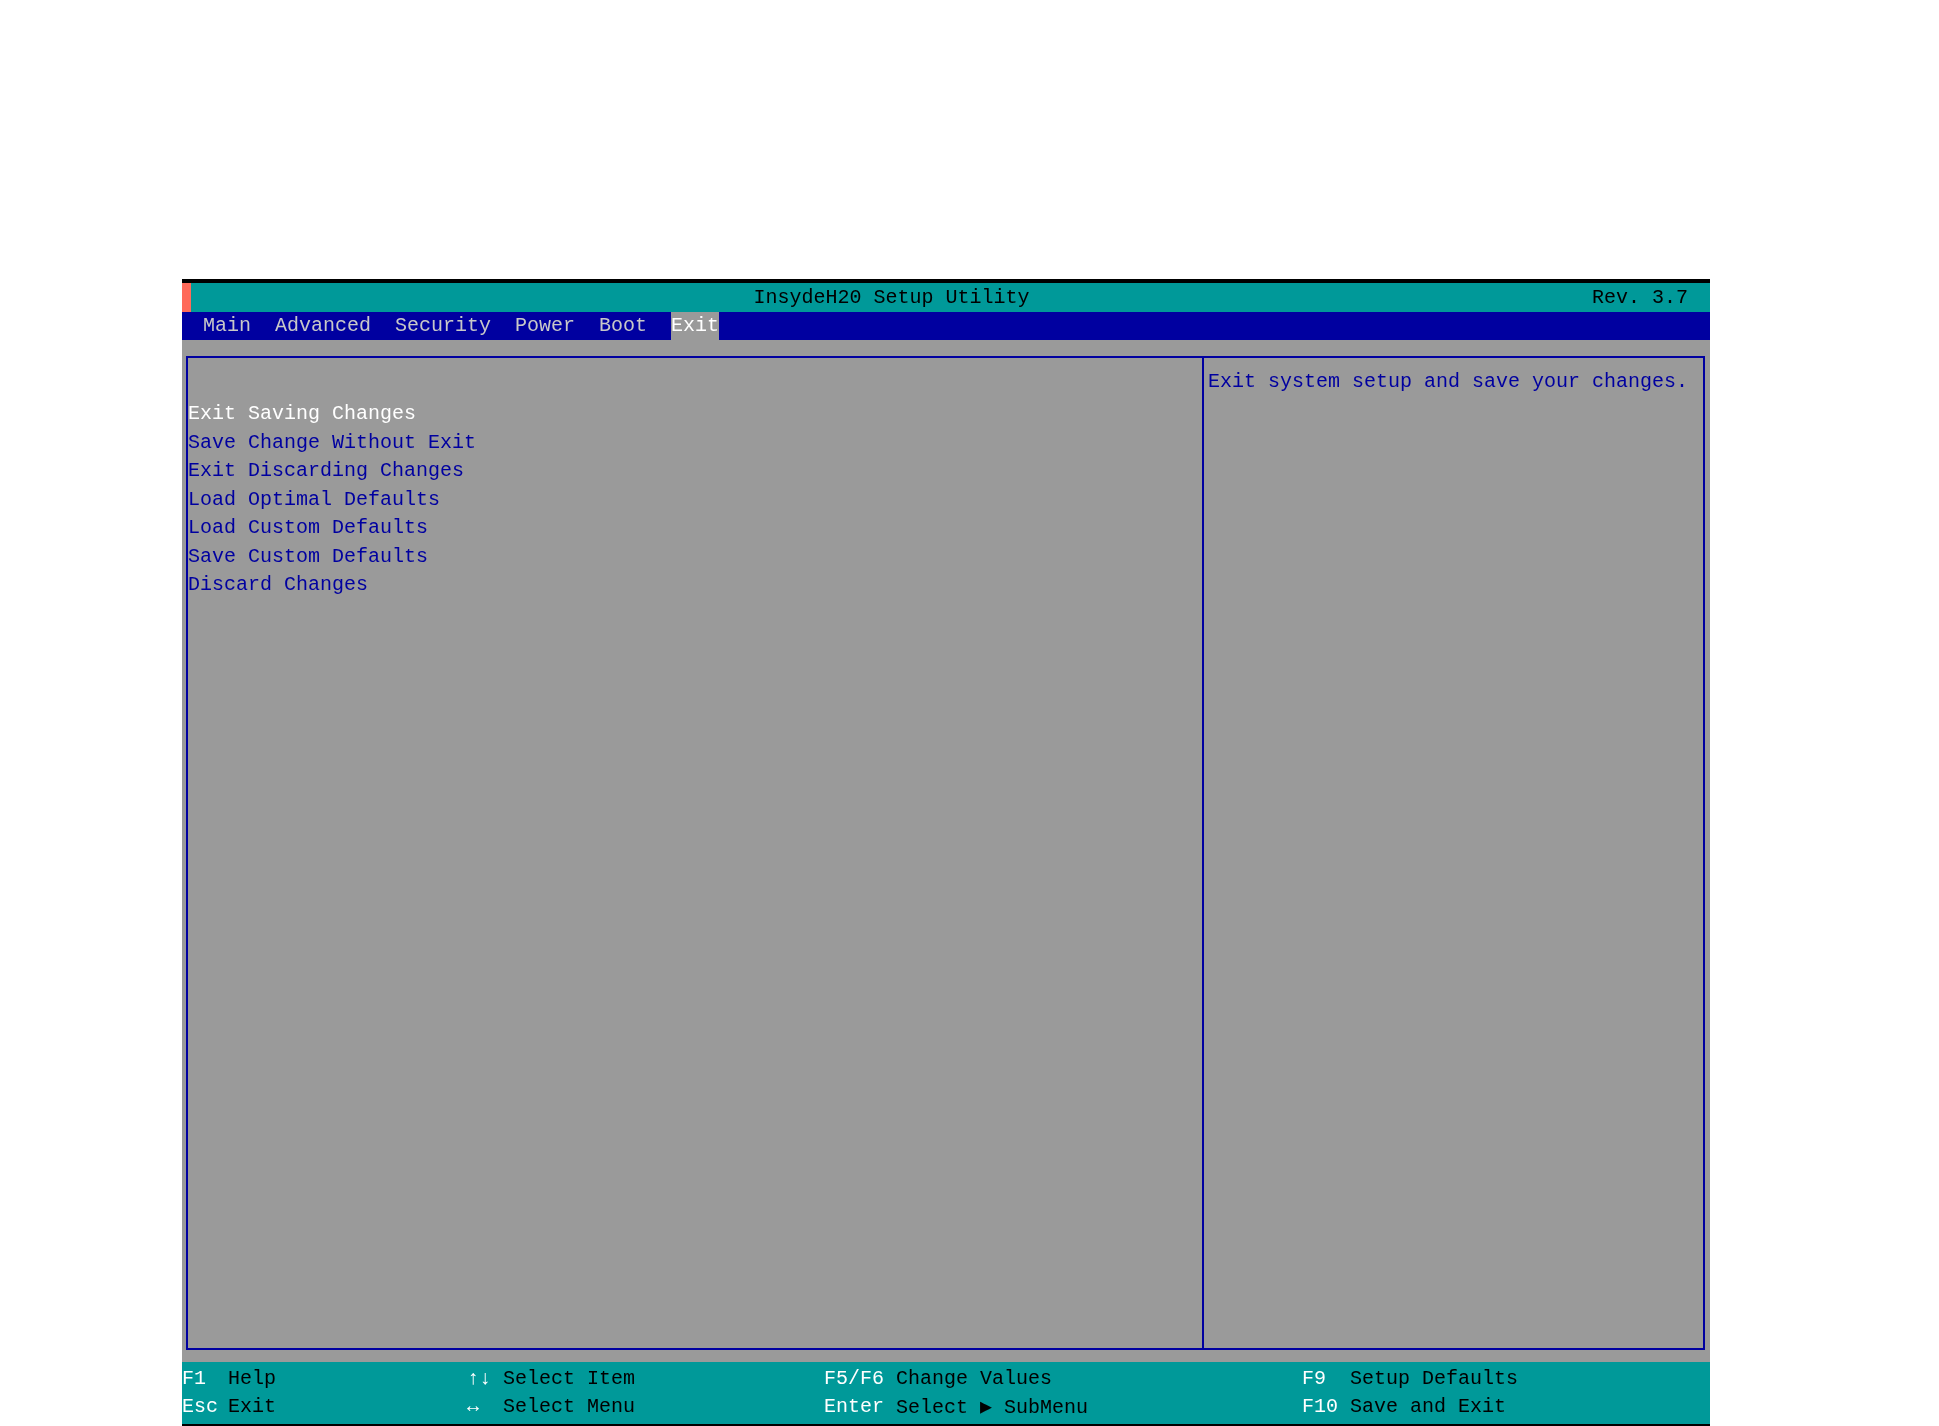  I want to click on menu-tab: Power, so click(545, 326).